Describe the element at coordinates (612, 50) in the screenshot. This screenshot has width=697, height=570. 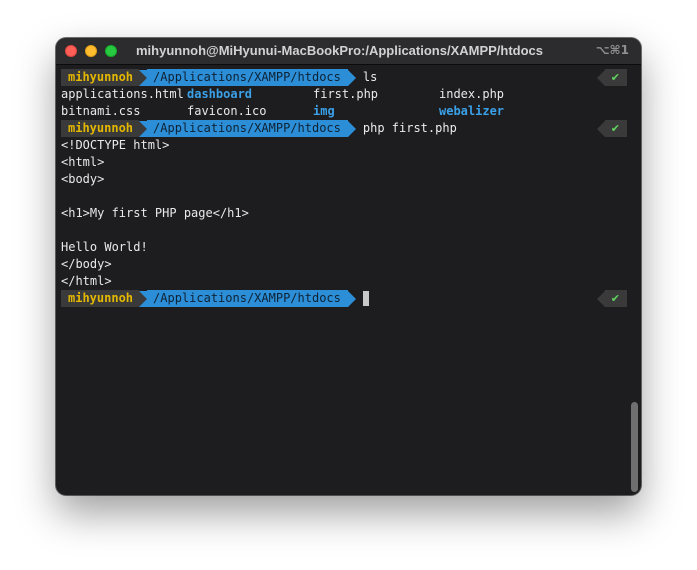
I see `window-shortcut-label: ⌥⌘1` at that location.